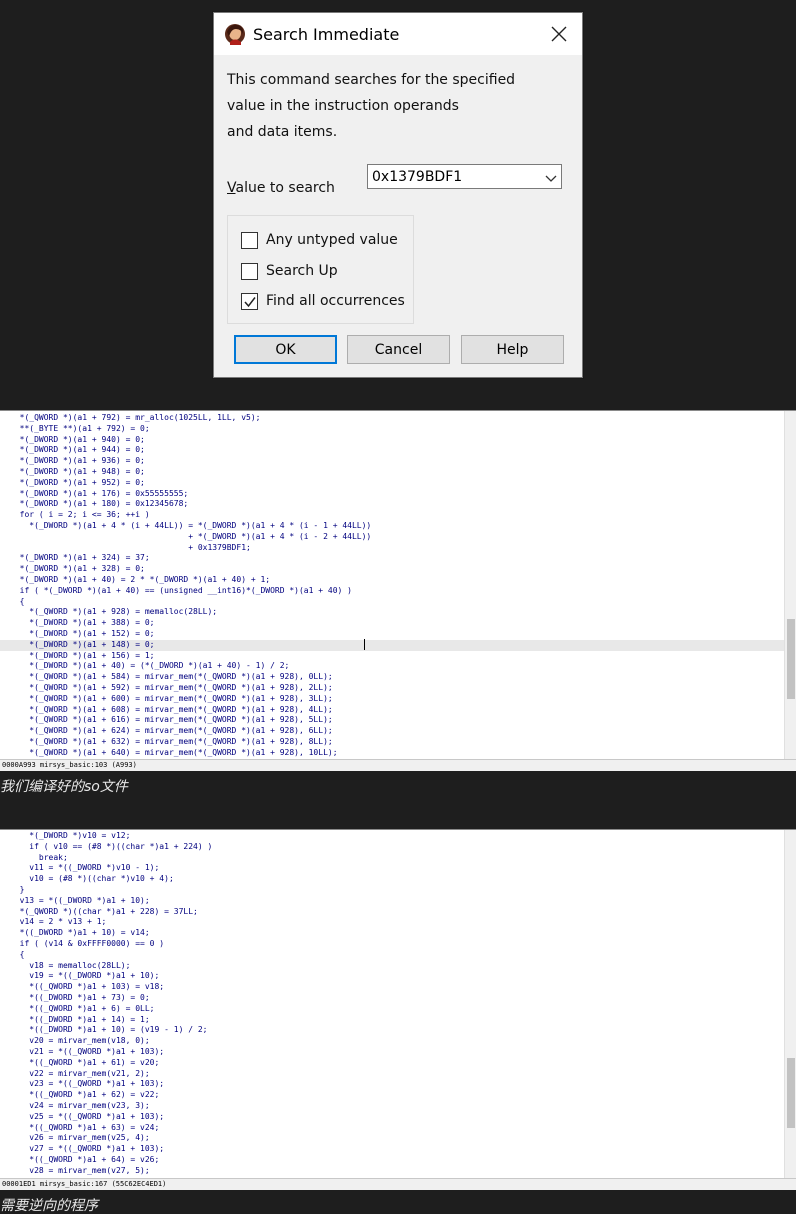 This screenshot has width=796, height=1214. Describe the element at coordinates (393, 1020) in the screenshot. I see `code-line: *((_DWORD *)a1 + 14) = 1;` at that location.